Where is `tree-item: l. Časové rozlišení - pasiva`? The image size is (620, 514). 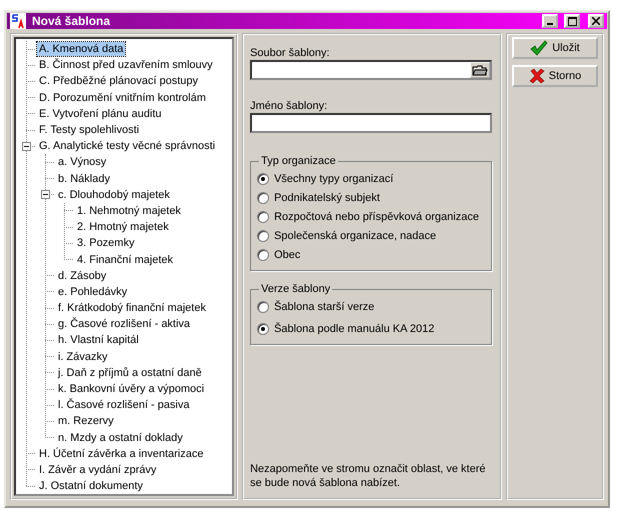
tree-item: l. Časové rozlišení - pasiva is located at coordinates (124, 405).